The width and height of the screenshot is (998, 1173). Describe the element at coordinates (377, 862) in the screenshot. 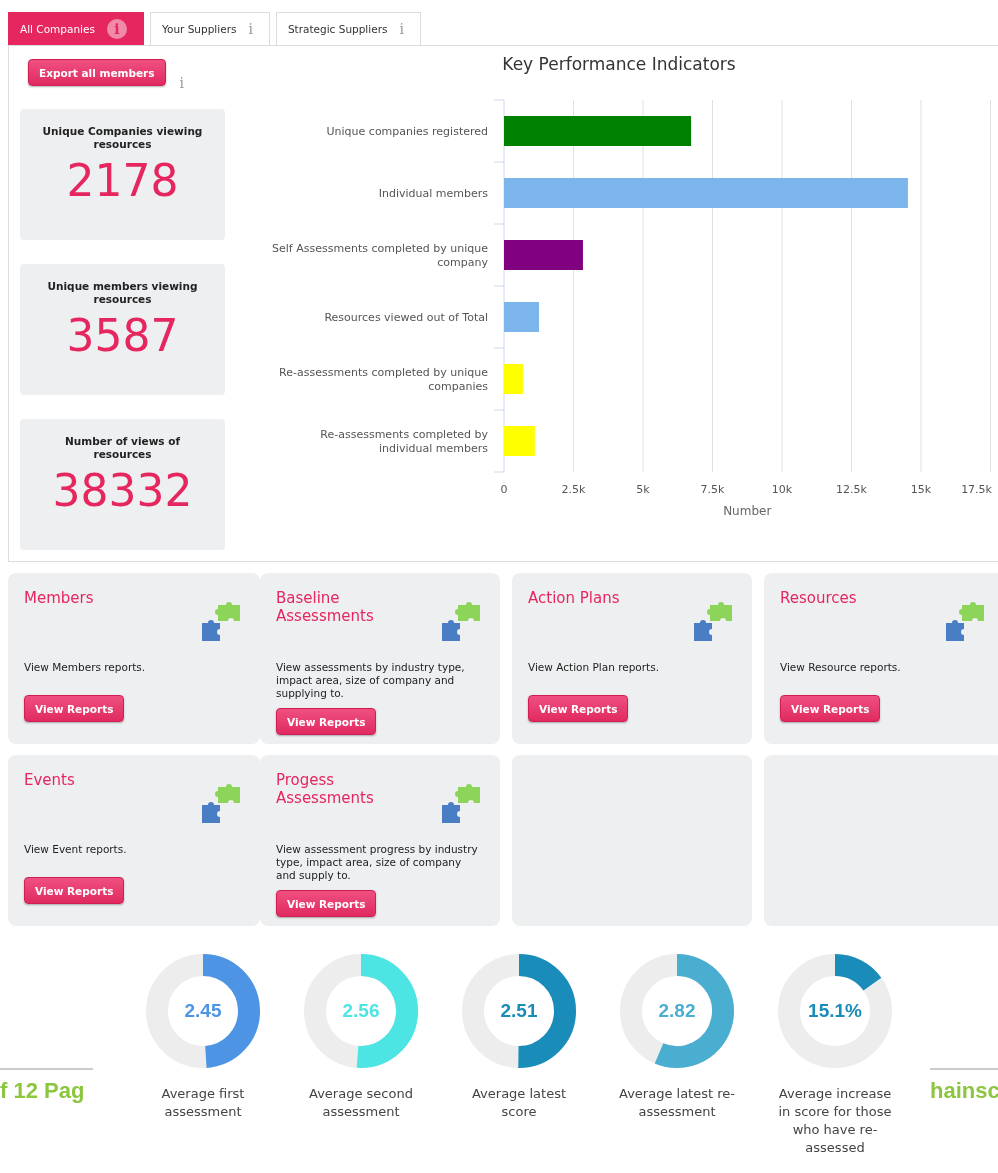

I see `card-description: View assessment progress by industry type, impact area, size of company and supply to.` at that location.